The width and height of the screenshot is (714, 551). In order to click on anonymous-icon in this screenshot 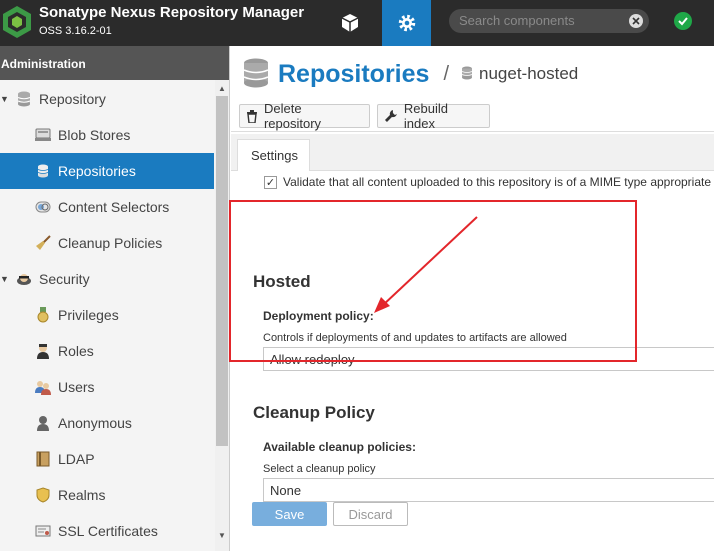, I will do `click(43, 423)`.